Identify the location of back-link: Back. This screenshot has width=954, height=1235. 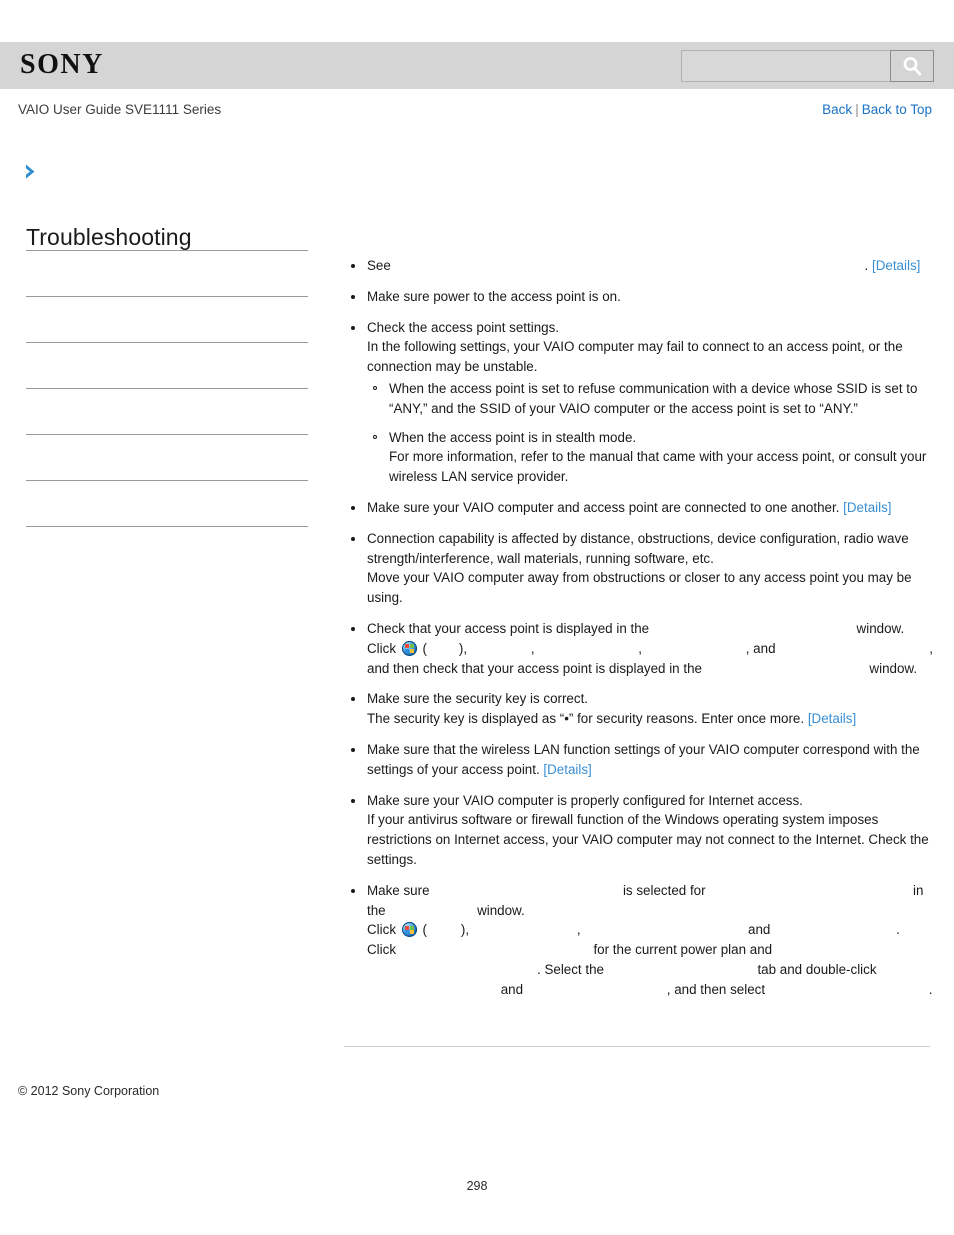
(837, 109).